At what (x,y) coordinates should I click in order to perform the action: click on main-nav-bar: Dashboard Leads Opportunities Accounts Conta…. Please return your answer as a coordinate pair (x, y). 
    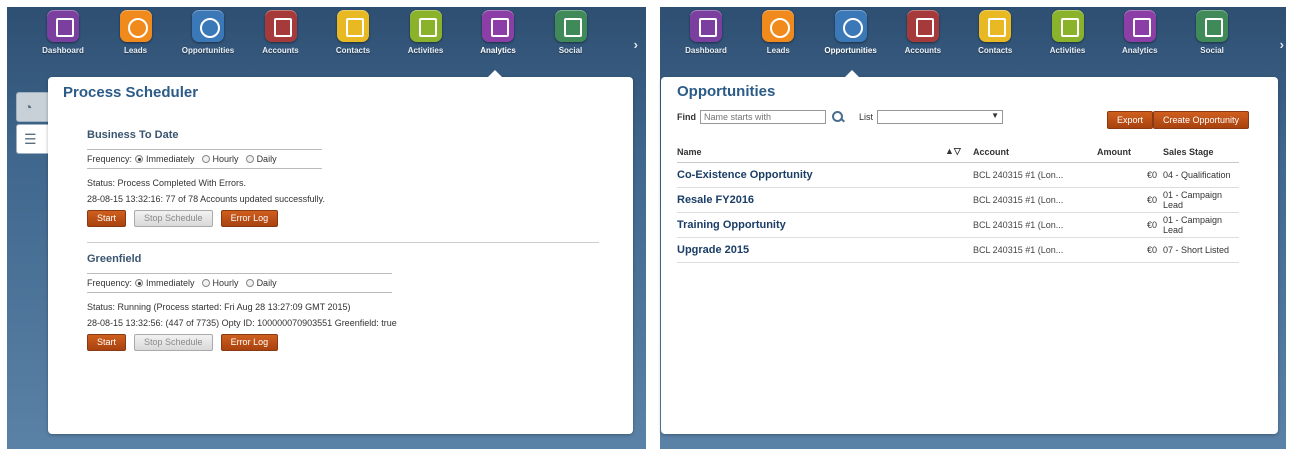
    Looking at the image, I should click on (323, 31).